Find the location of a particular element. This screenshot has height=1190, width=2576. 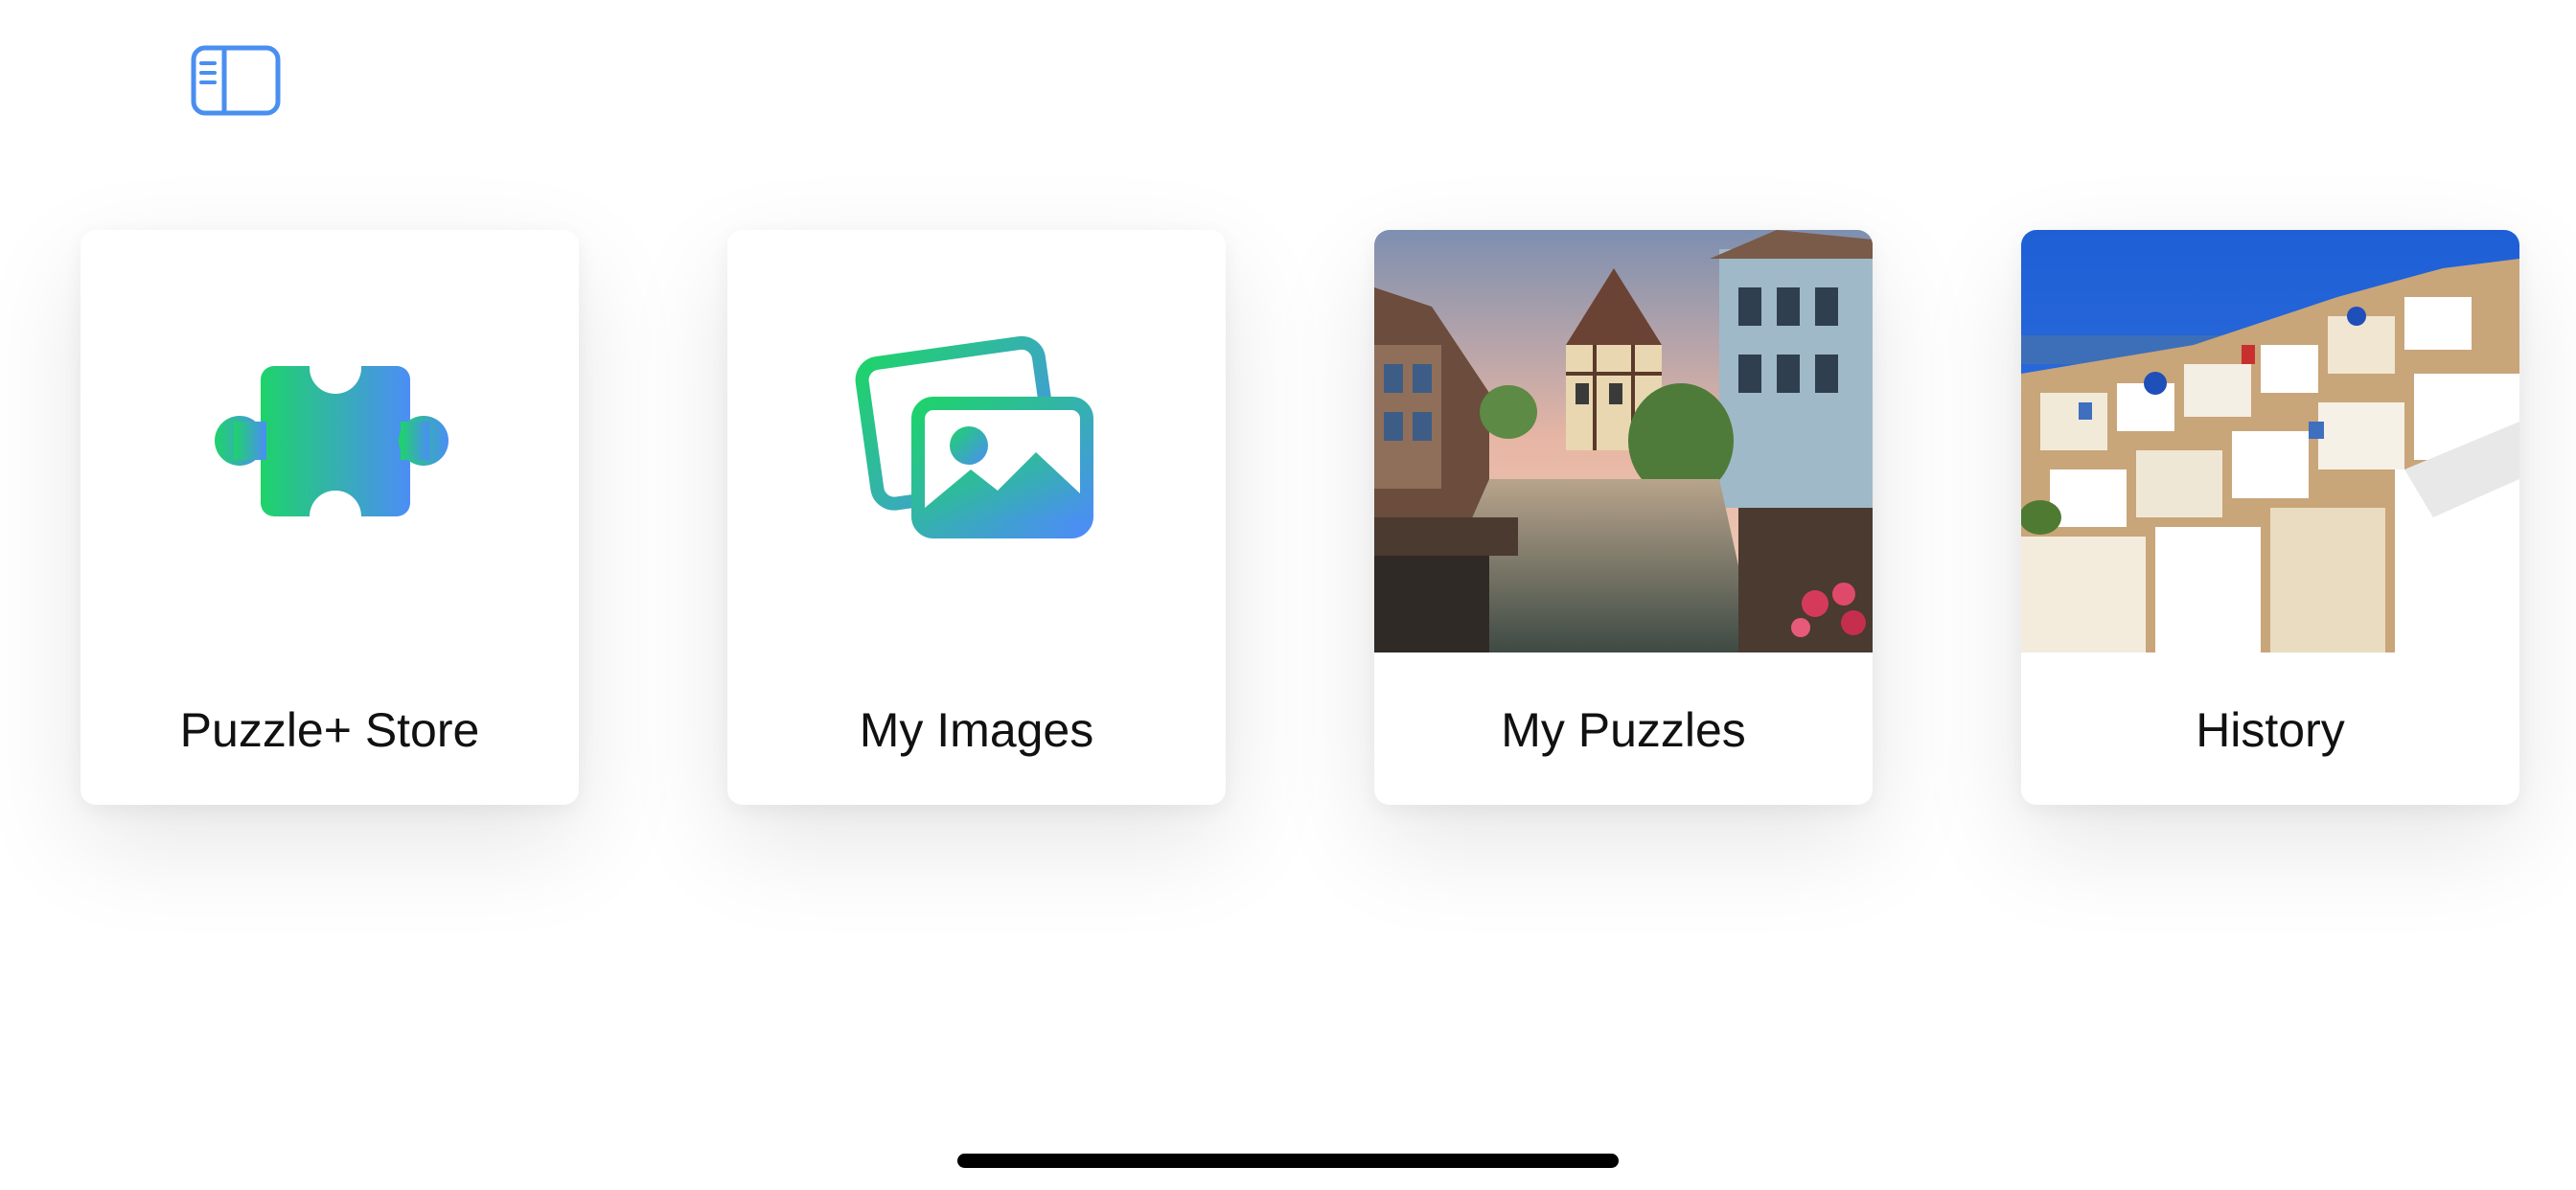

puzzle-piece-icon is located at coordinates (331, 442).